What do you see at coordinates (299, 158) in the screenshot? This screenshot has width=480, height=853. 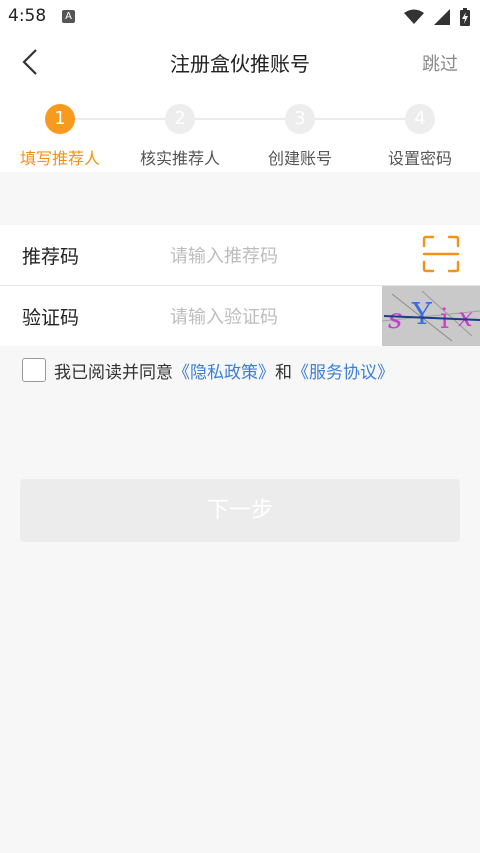 I see `step-label: 创建账号` at bounding box center [299, 158].